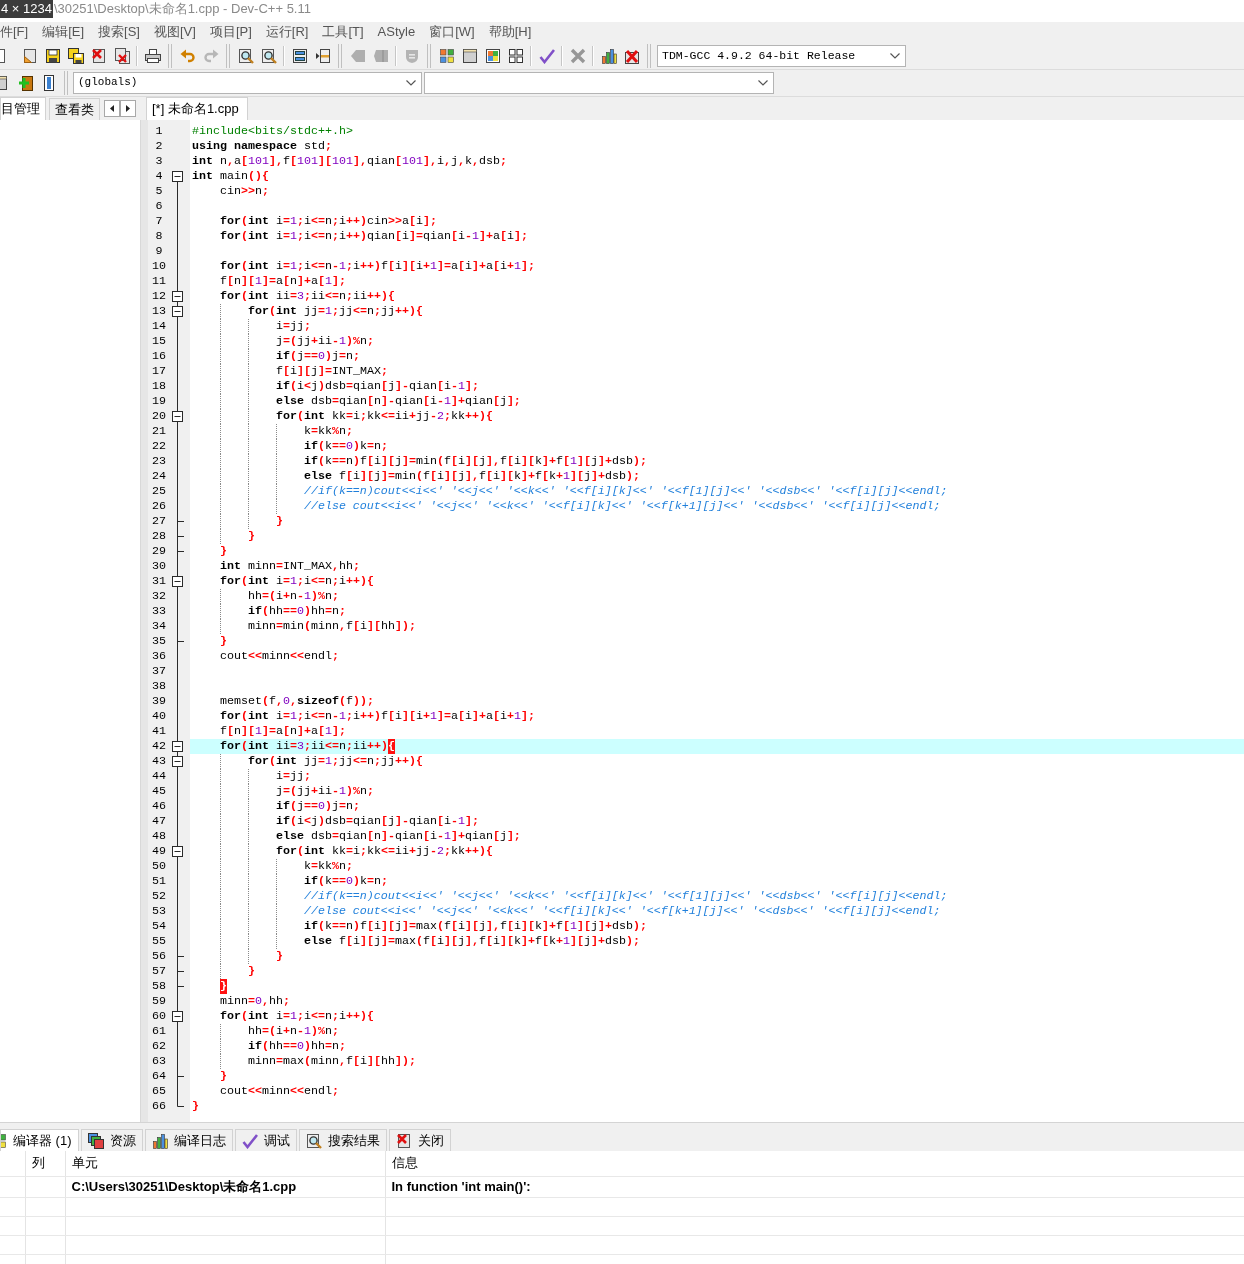  I want to click on menu-item: 件[F], so click(18, 32).